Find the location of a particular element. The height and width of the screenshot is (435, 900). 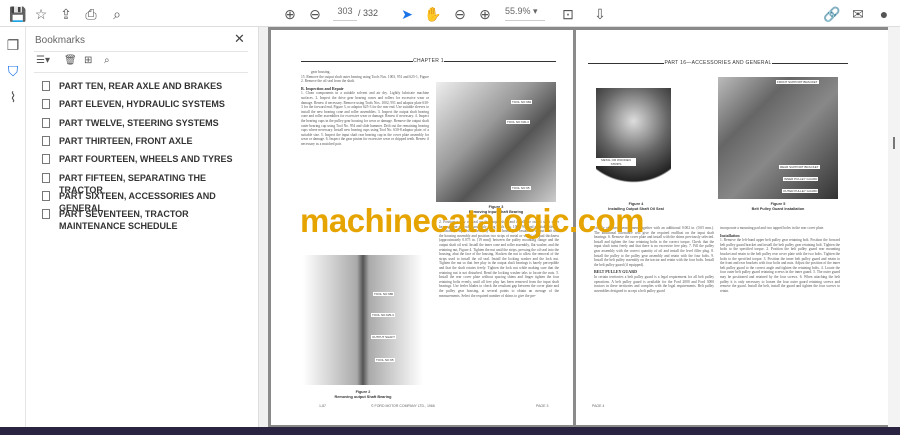

bookmark-label: PART TWELVE, STEERING SYSTEMS is located at coordinates (139, 122).